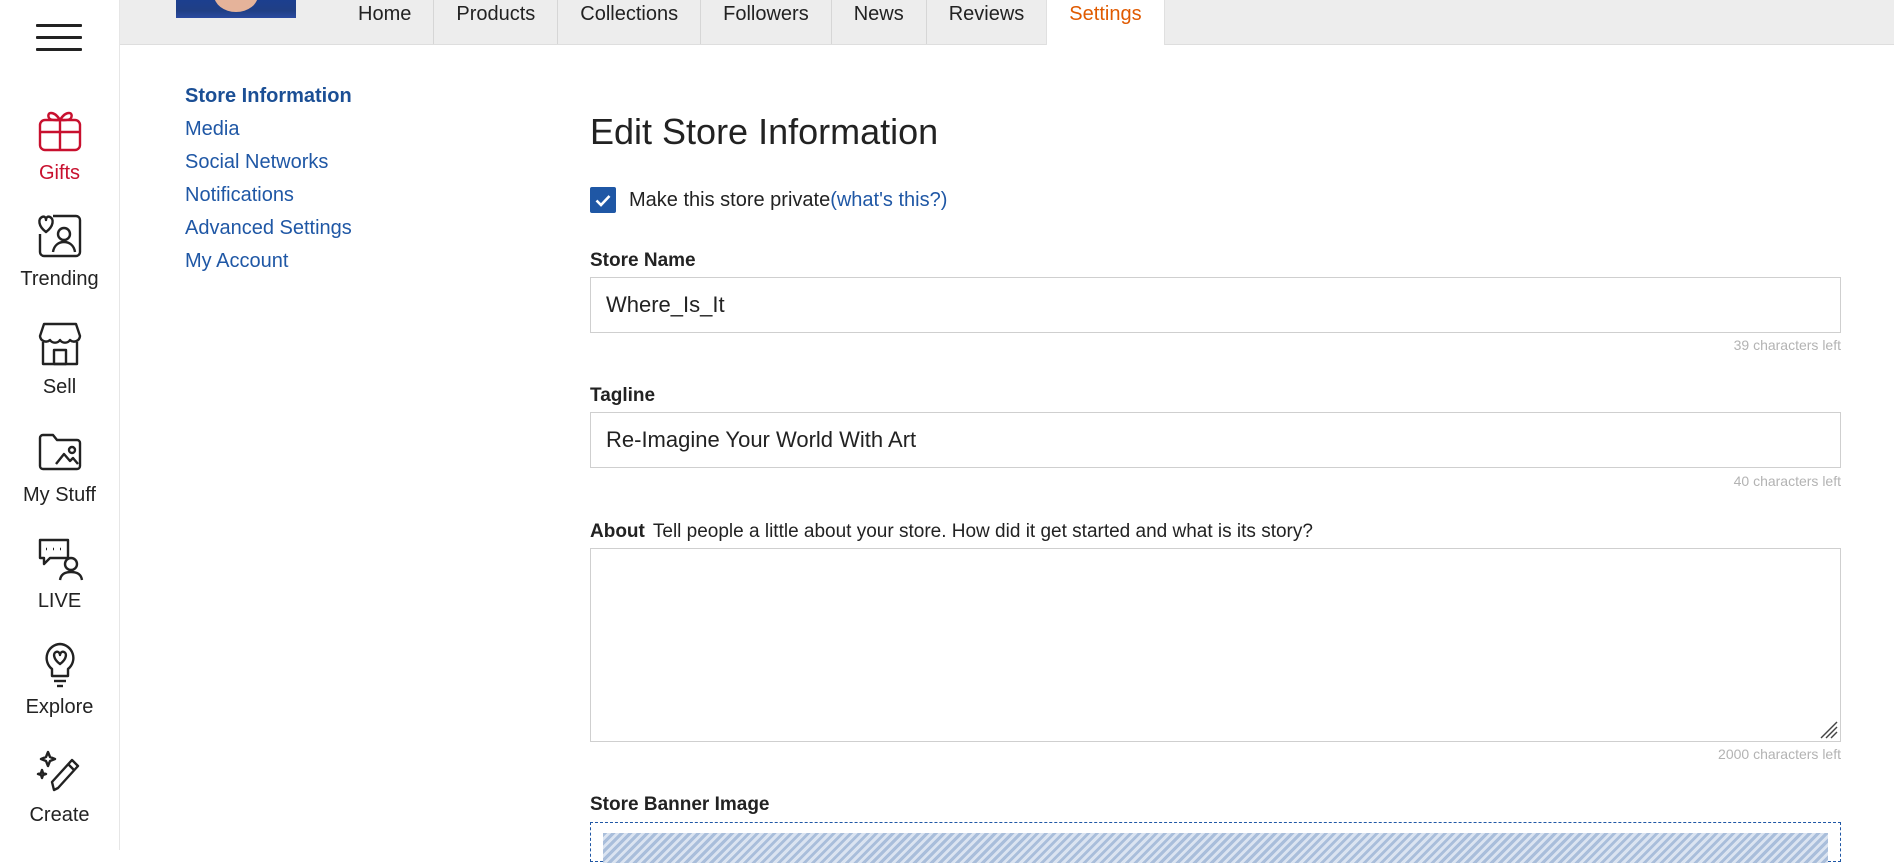  I want to click on banner-placeholder, so click(1215, 848).